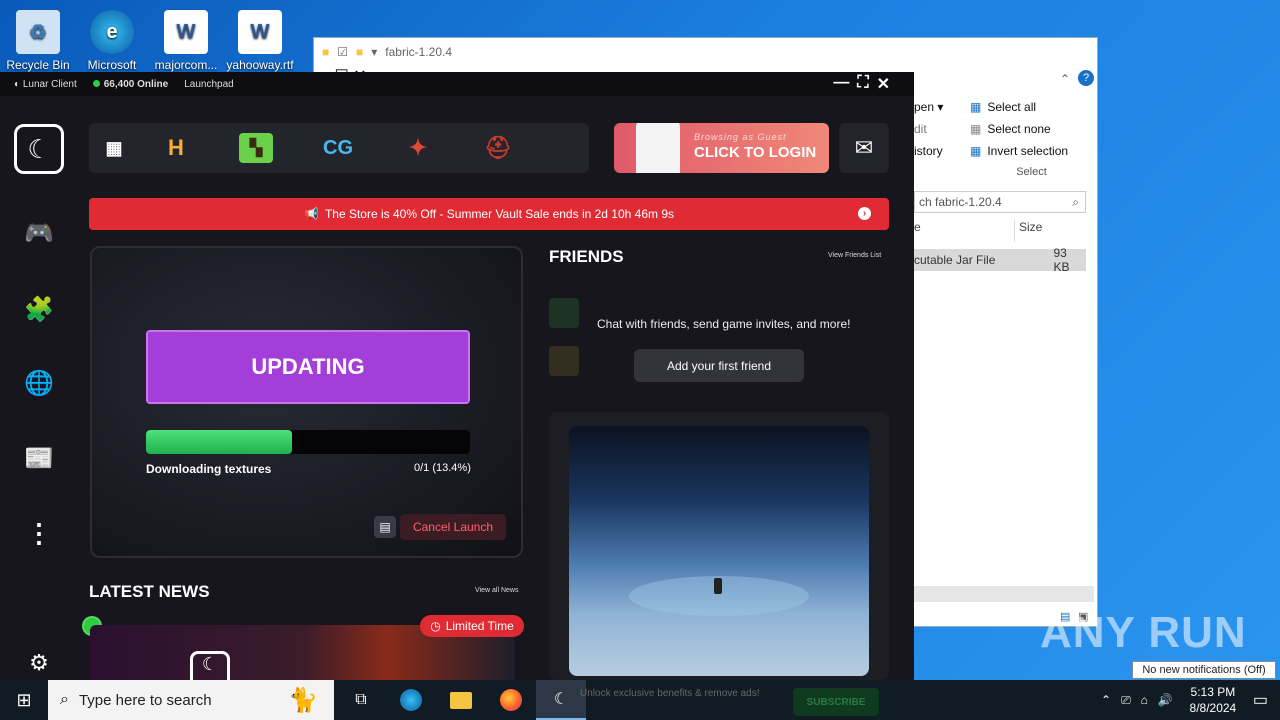 Image resolution: width=1280 pixels, height=720 pixels. I want to click on server-spartan-icon: ⛑, so click(498, 148).